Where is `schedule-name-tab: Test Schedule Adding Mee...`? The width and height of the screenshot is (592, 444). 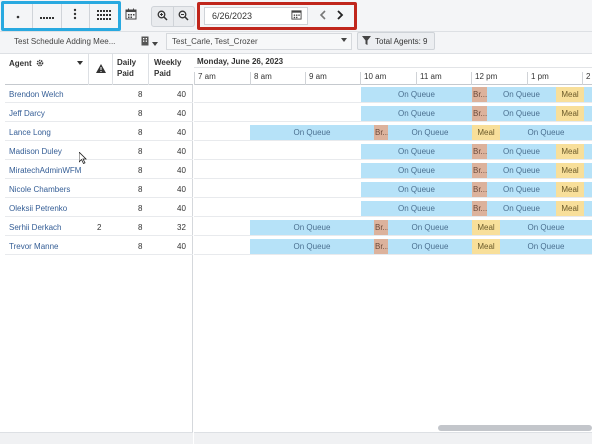
schedule-name-tab: Test Schedule Adding Mee... is located at coordinates (70, 42).